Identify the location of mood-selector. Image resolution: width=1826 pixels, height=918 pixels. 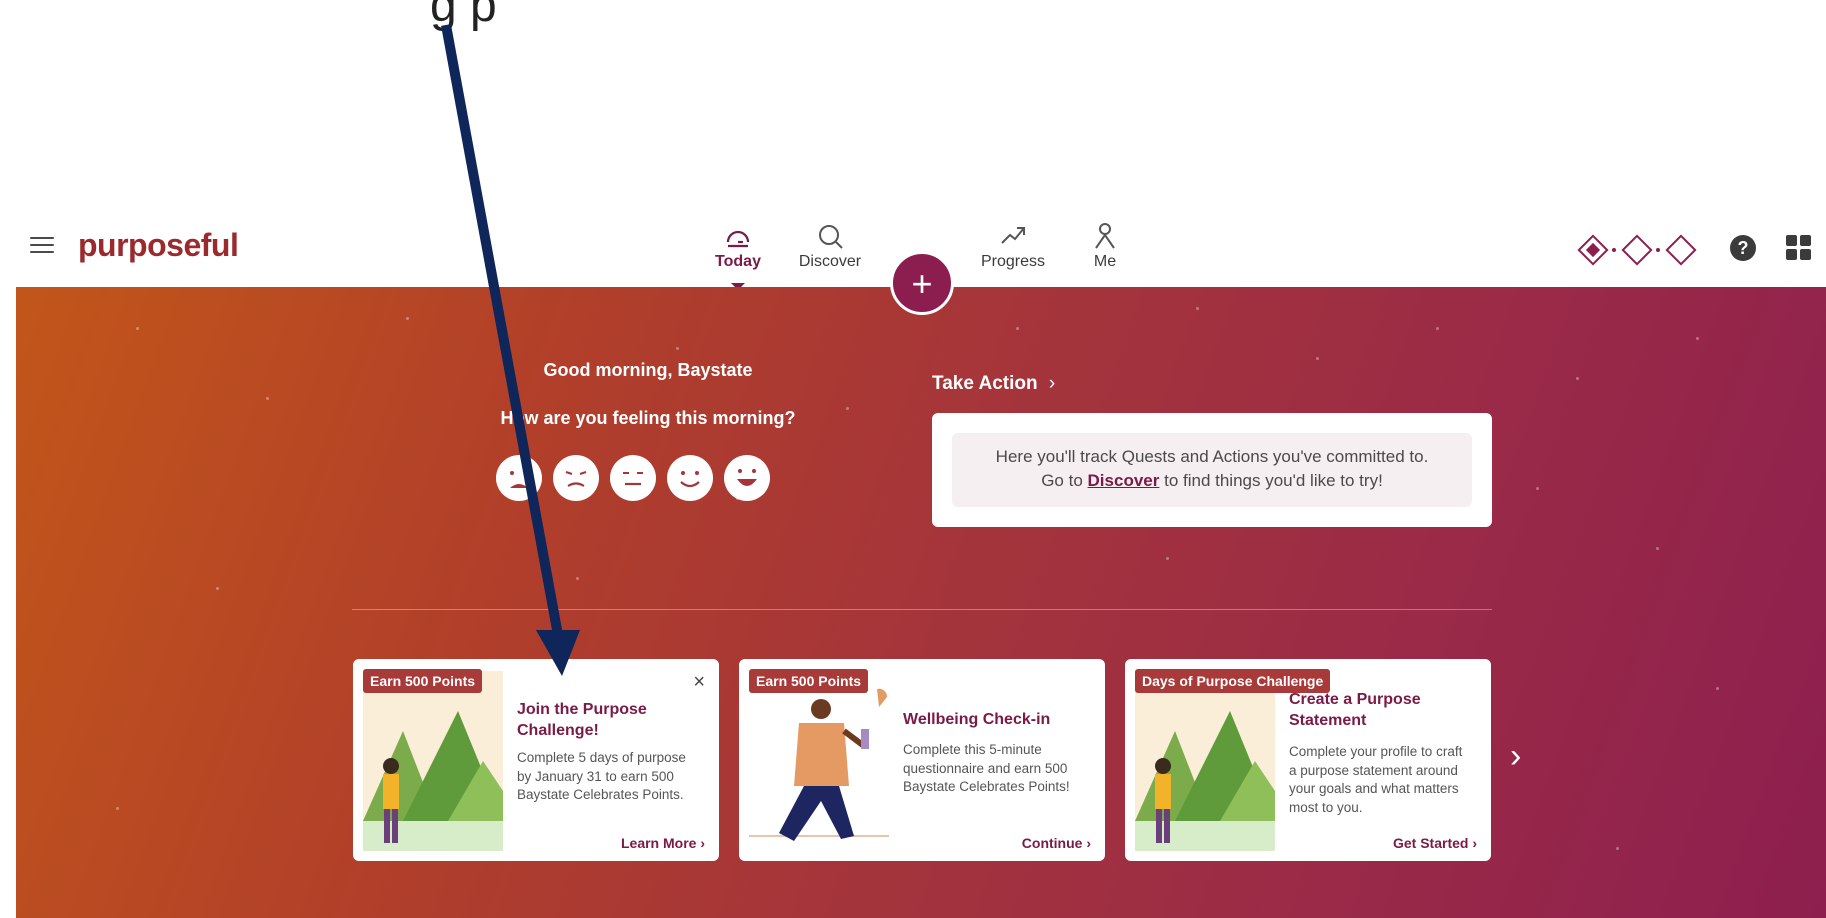
(646, 480).